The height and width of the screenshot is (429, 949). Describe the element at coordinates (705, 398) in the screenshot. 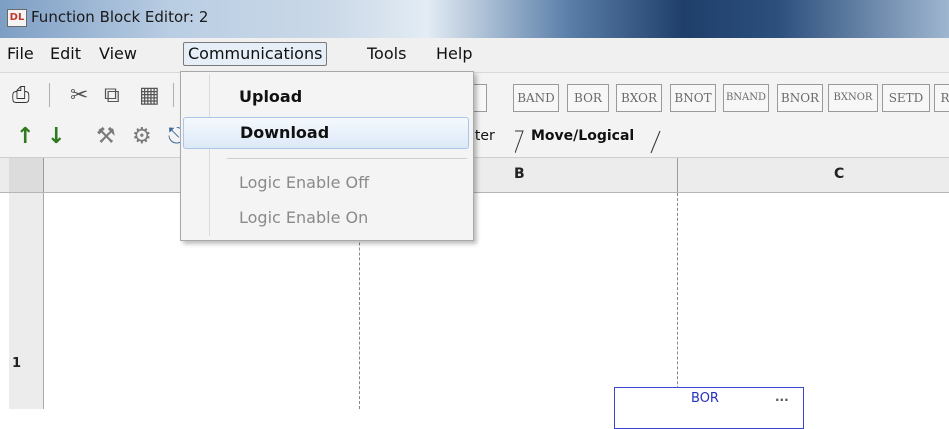

I see `block-label: BOR` at that location.